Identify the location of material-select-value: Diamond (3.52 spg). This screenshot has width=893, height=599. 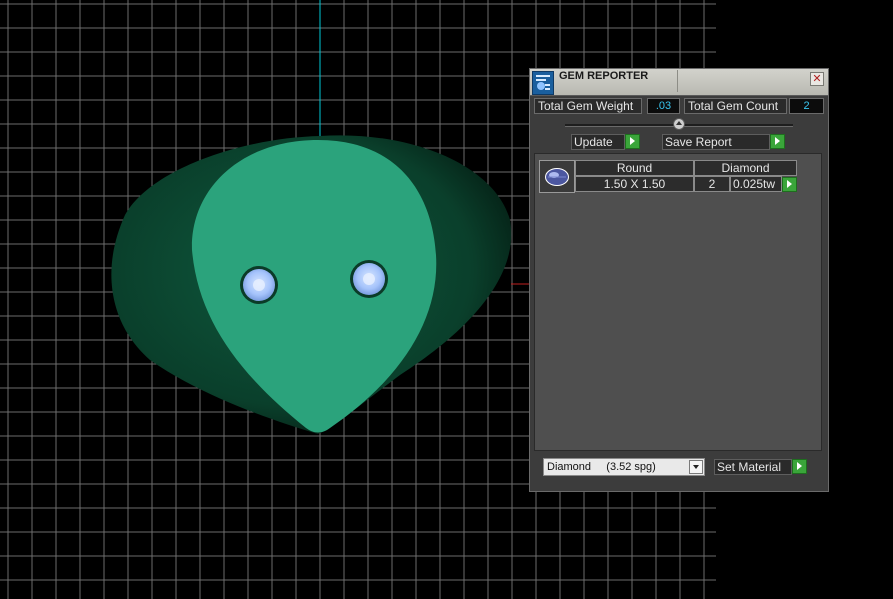
(601, 467).